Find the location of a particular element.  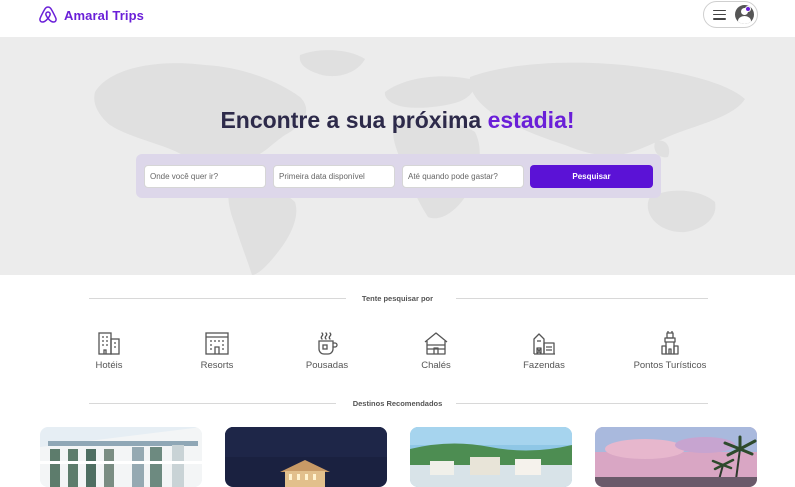

hero-title: Encontre a sua próxima estadia! is located at coordinates (397, 120).